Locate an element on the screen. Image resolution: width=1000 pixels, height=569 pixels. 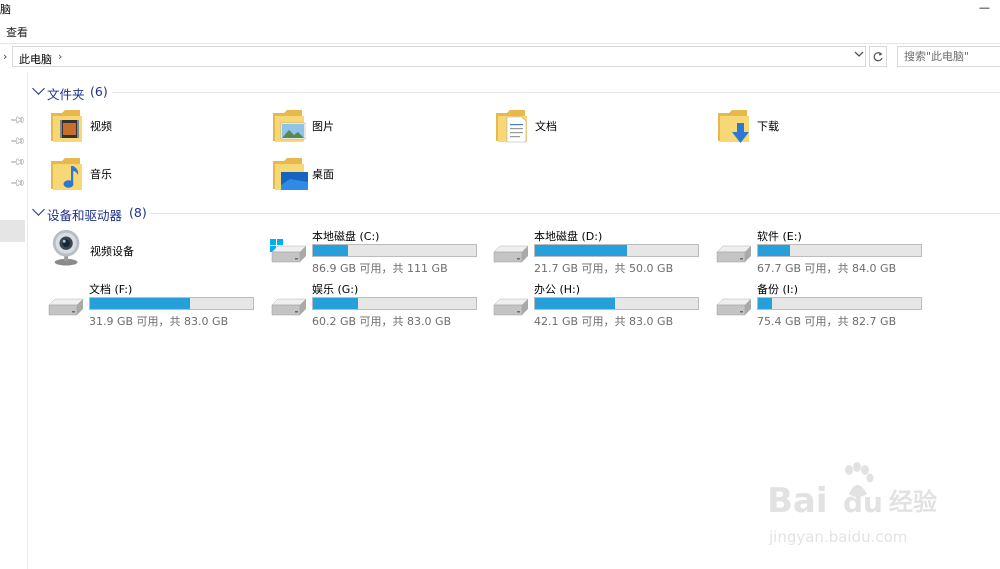
svg-text: Bai is located at coordinates (797, 501).